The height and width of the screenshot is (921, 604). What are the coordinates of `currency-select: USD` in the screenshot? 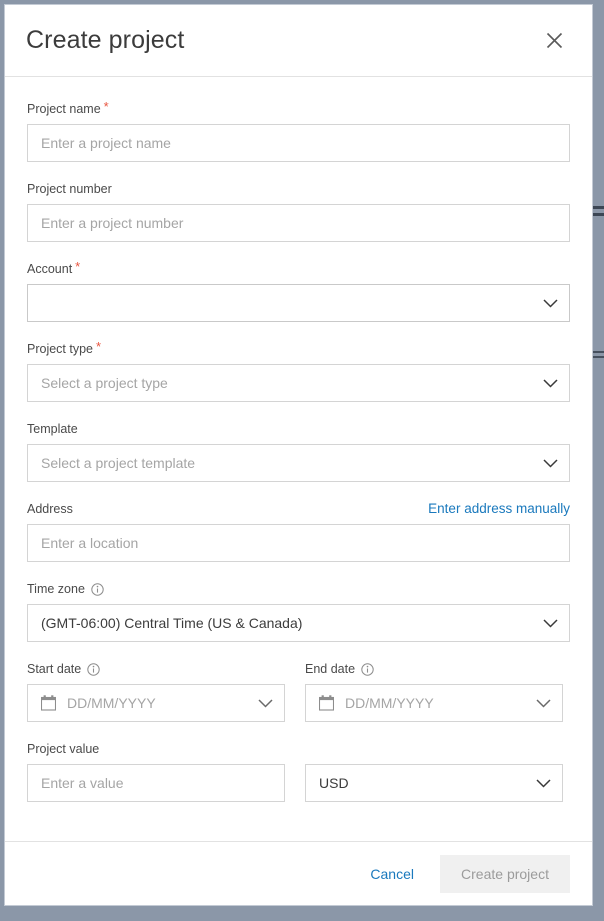 It's located at (434, 783).